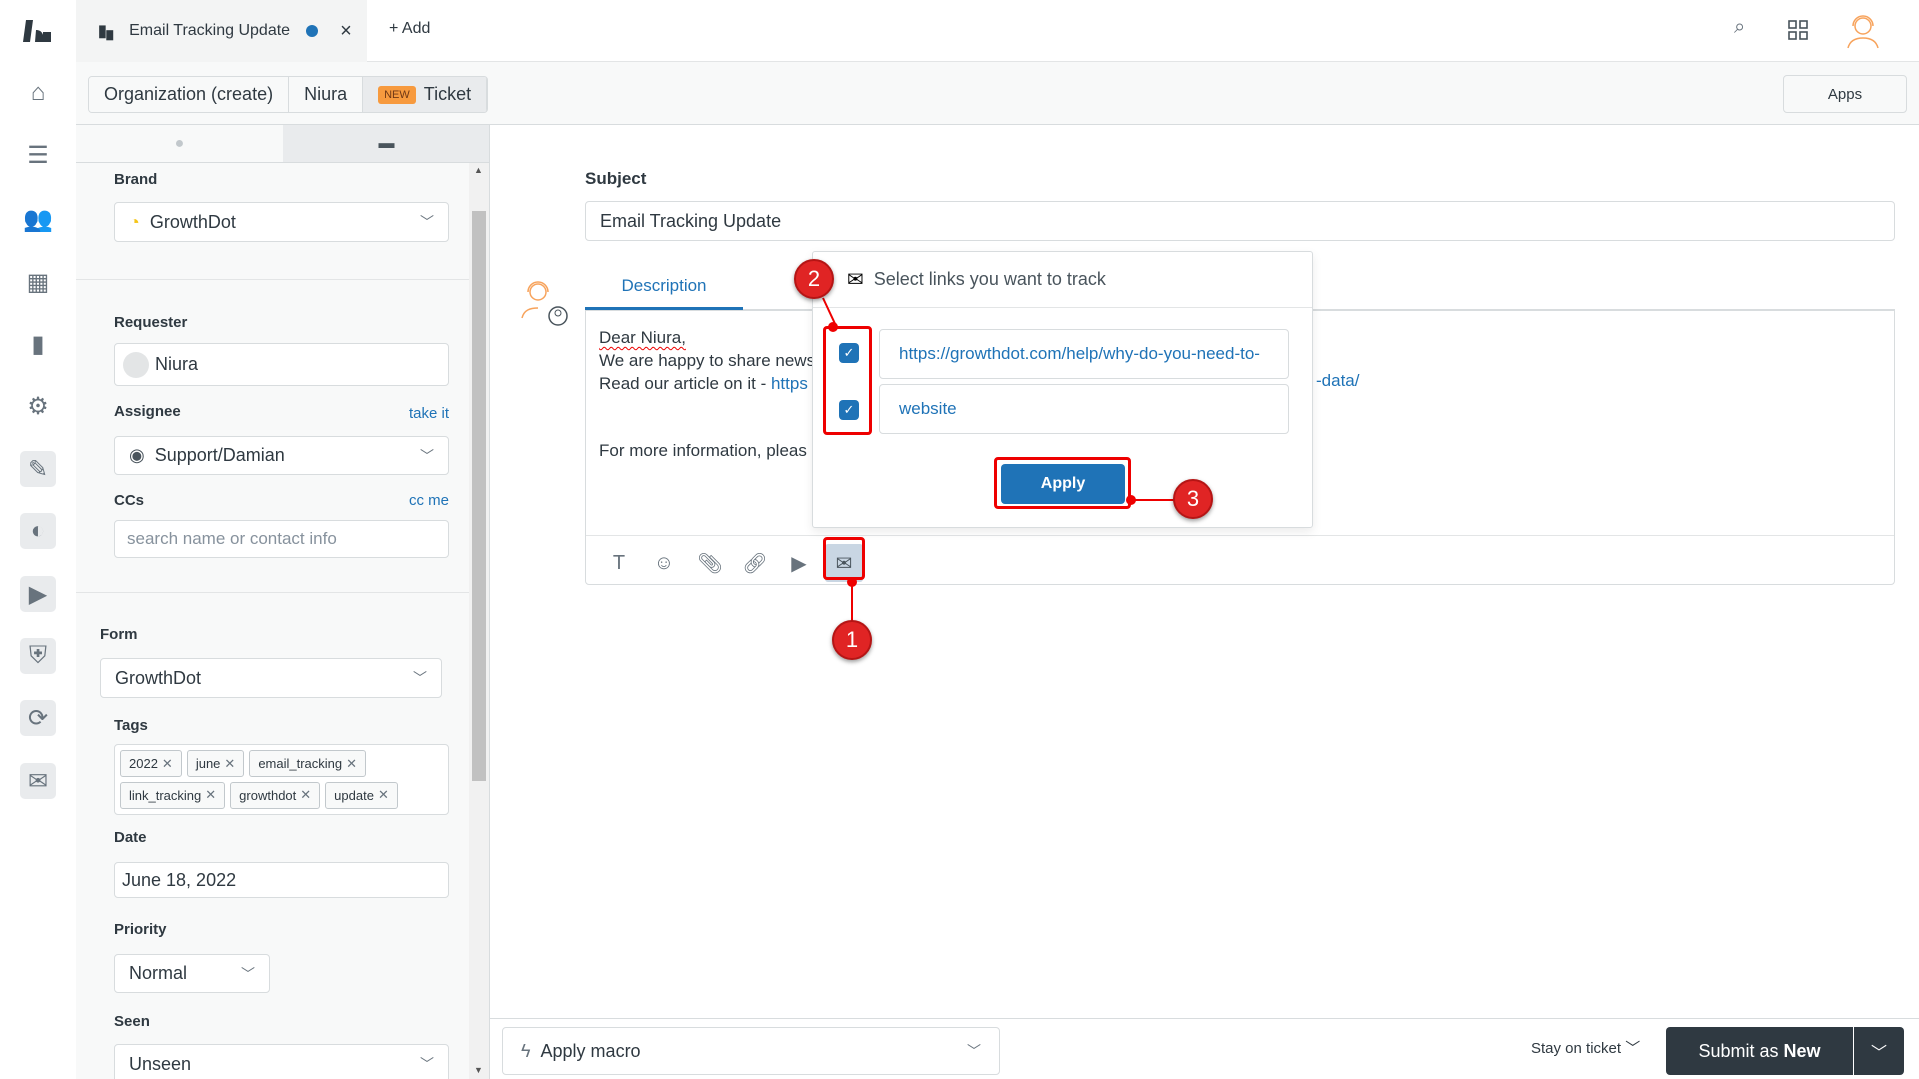 This screenshot has width=1919, height=1079. Describe the element at coordinates (847, 380) in the screenshot. I see `annotation-box-checkboxes` at that location.